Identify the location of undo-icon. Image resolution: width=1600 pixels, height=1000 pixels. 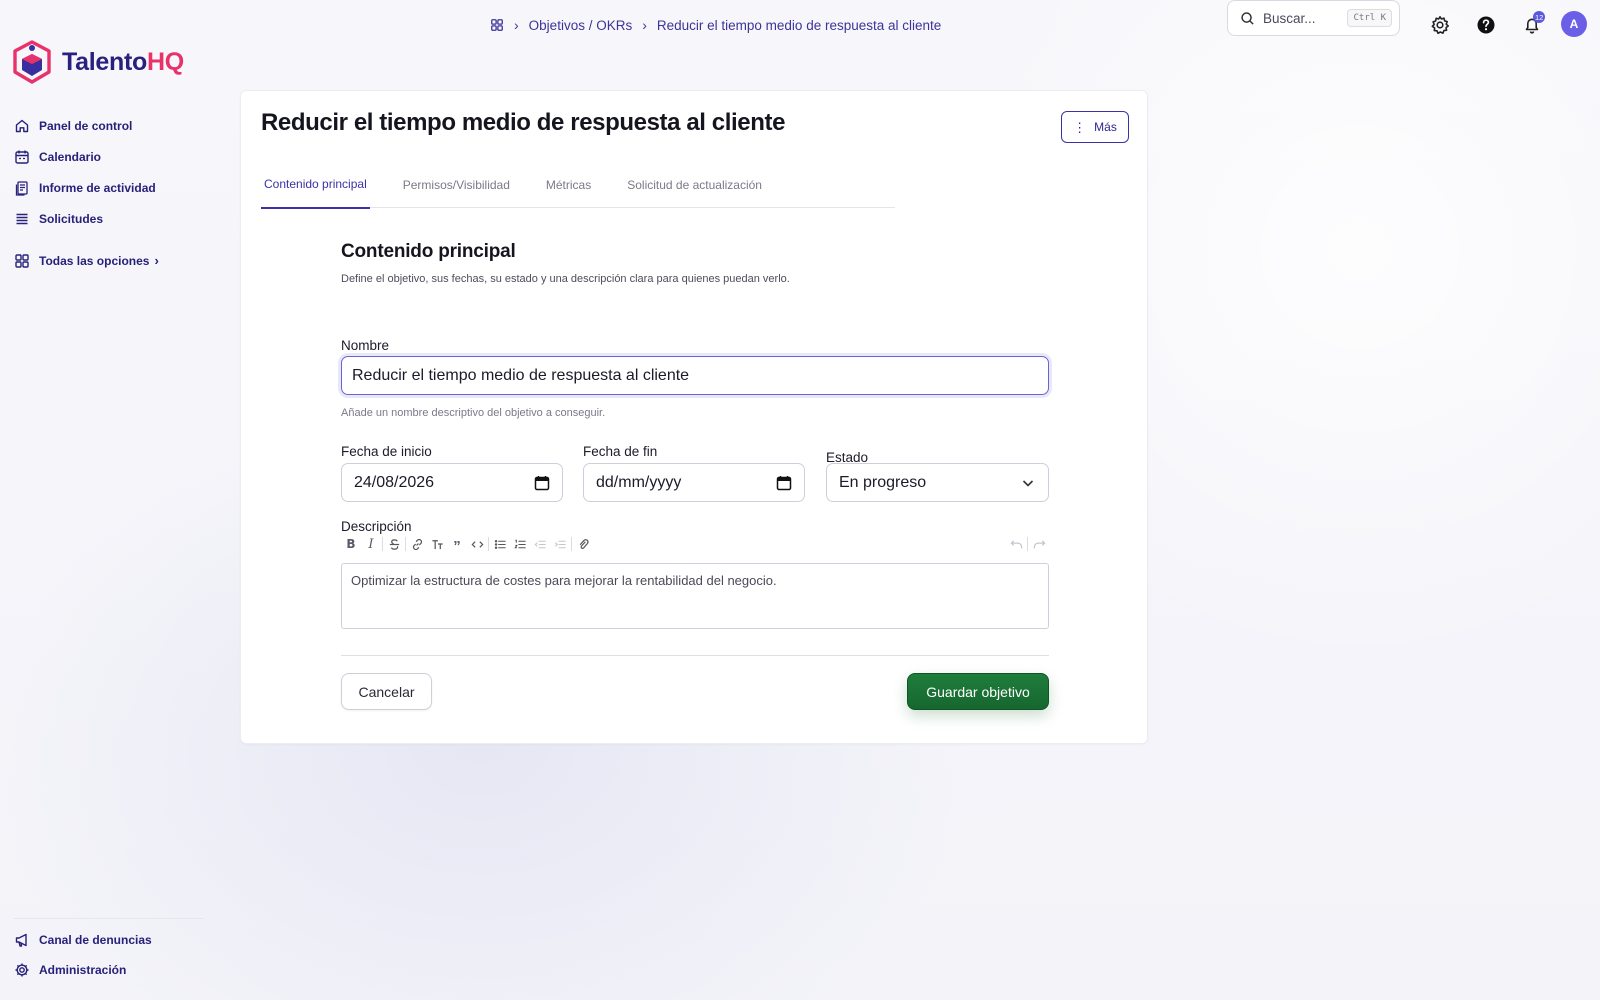
(1016, 543).